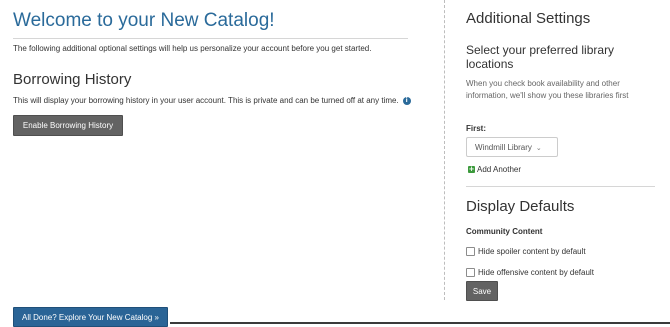  I want to click on hide-offensive-label: Hide offensive content by default, so click(536, 272).